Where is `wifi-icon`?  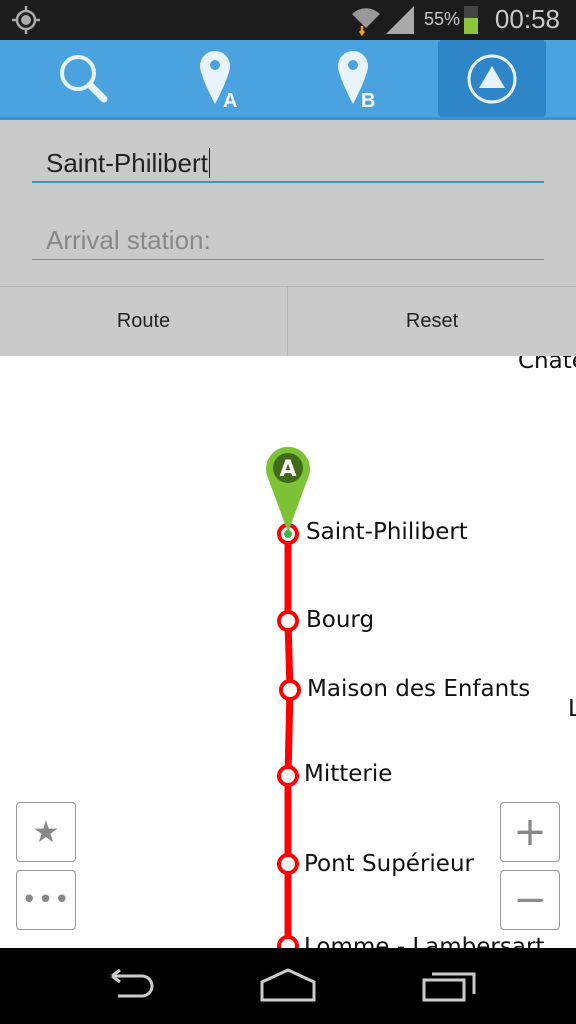
wifi-icon is located at coordinates (366, 22).